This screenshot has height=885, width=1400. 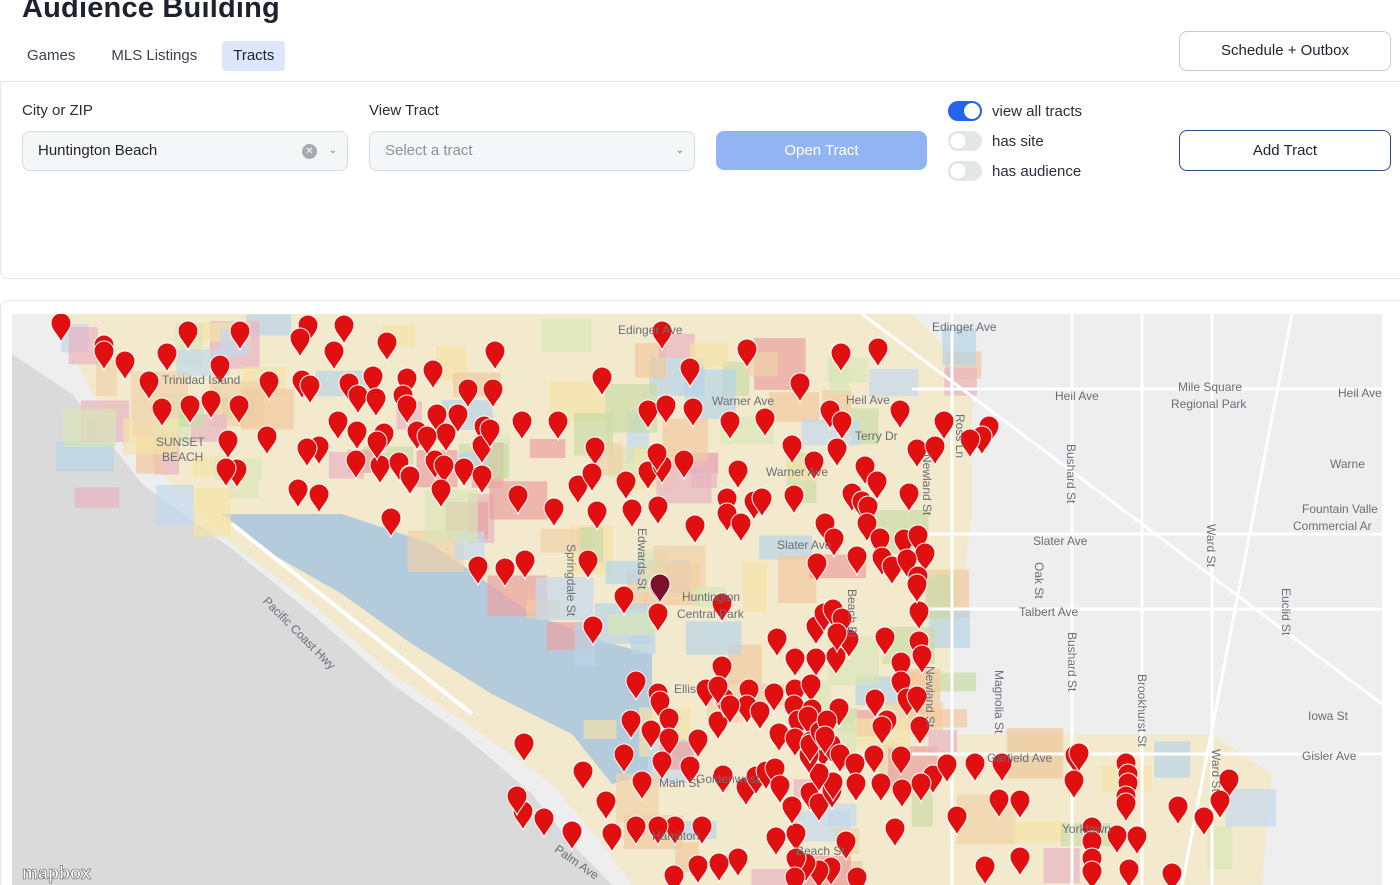 I want to click on tab-mls-listings: MLS Listings, so click(x=154, y=56).